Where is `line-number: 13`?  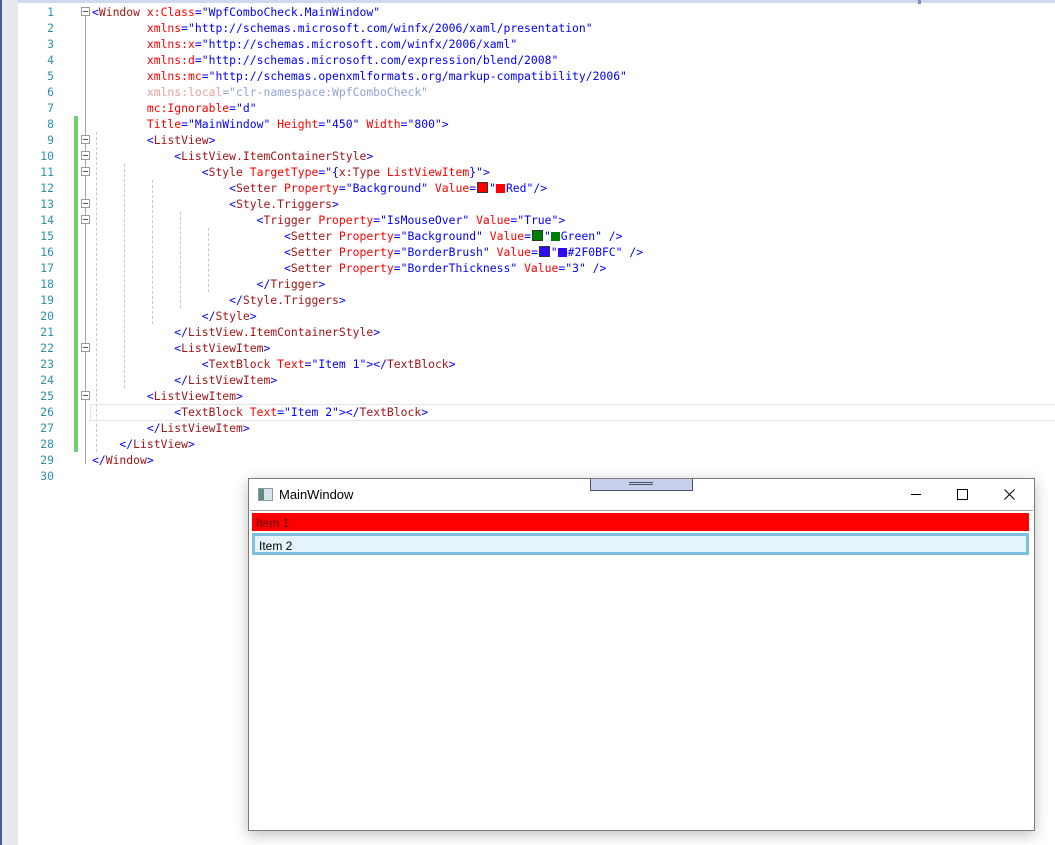
line-number: 13 is located at coordinates (47, 204).